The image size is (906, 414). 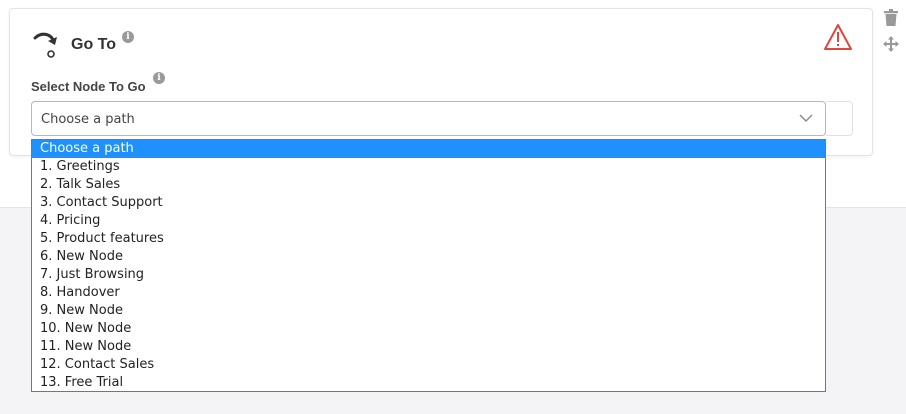 I want to click on dropdown-option: 3. Contact Support, so click(x=428, y=203).